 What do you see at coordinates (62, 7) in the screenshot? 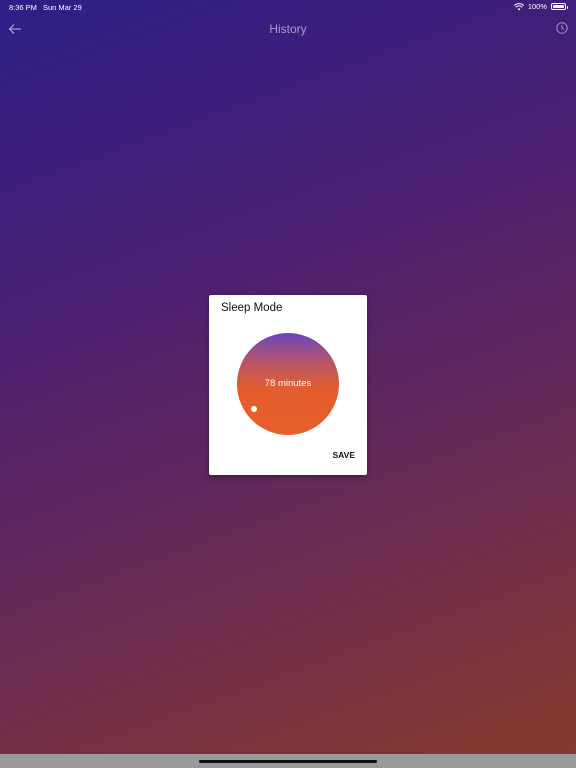
I see `status-date: Sun Mar 29` at bounding box center [62, 7].